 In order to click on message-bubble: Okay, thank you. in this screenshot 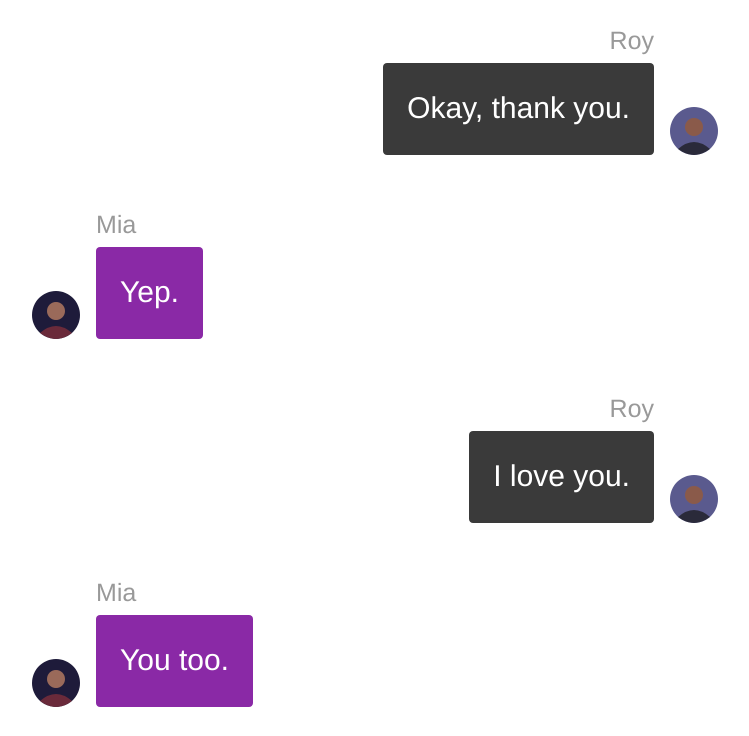, I will do `click(518, 109)`.